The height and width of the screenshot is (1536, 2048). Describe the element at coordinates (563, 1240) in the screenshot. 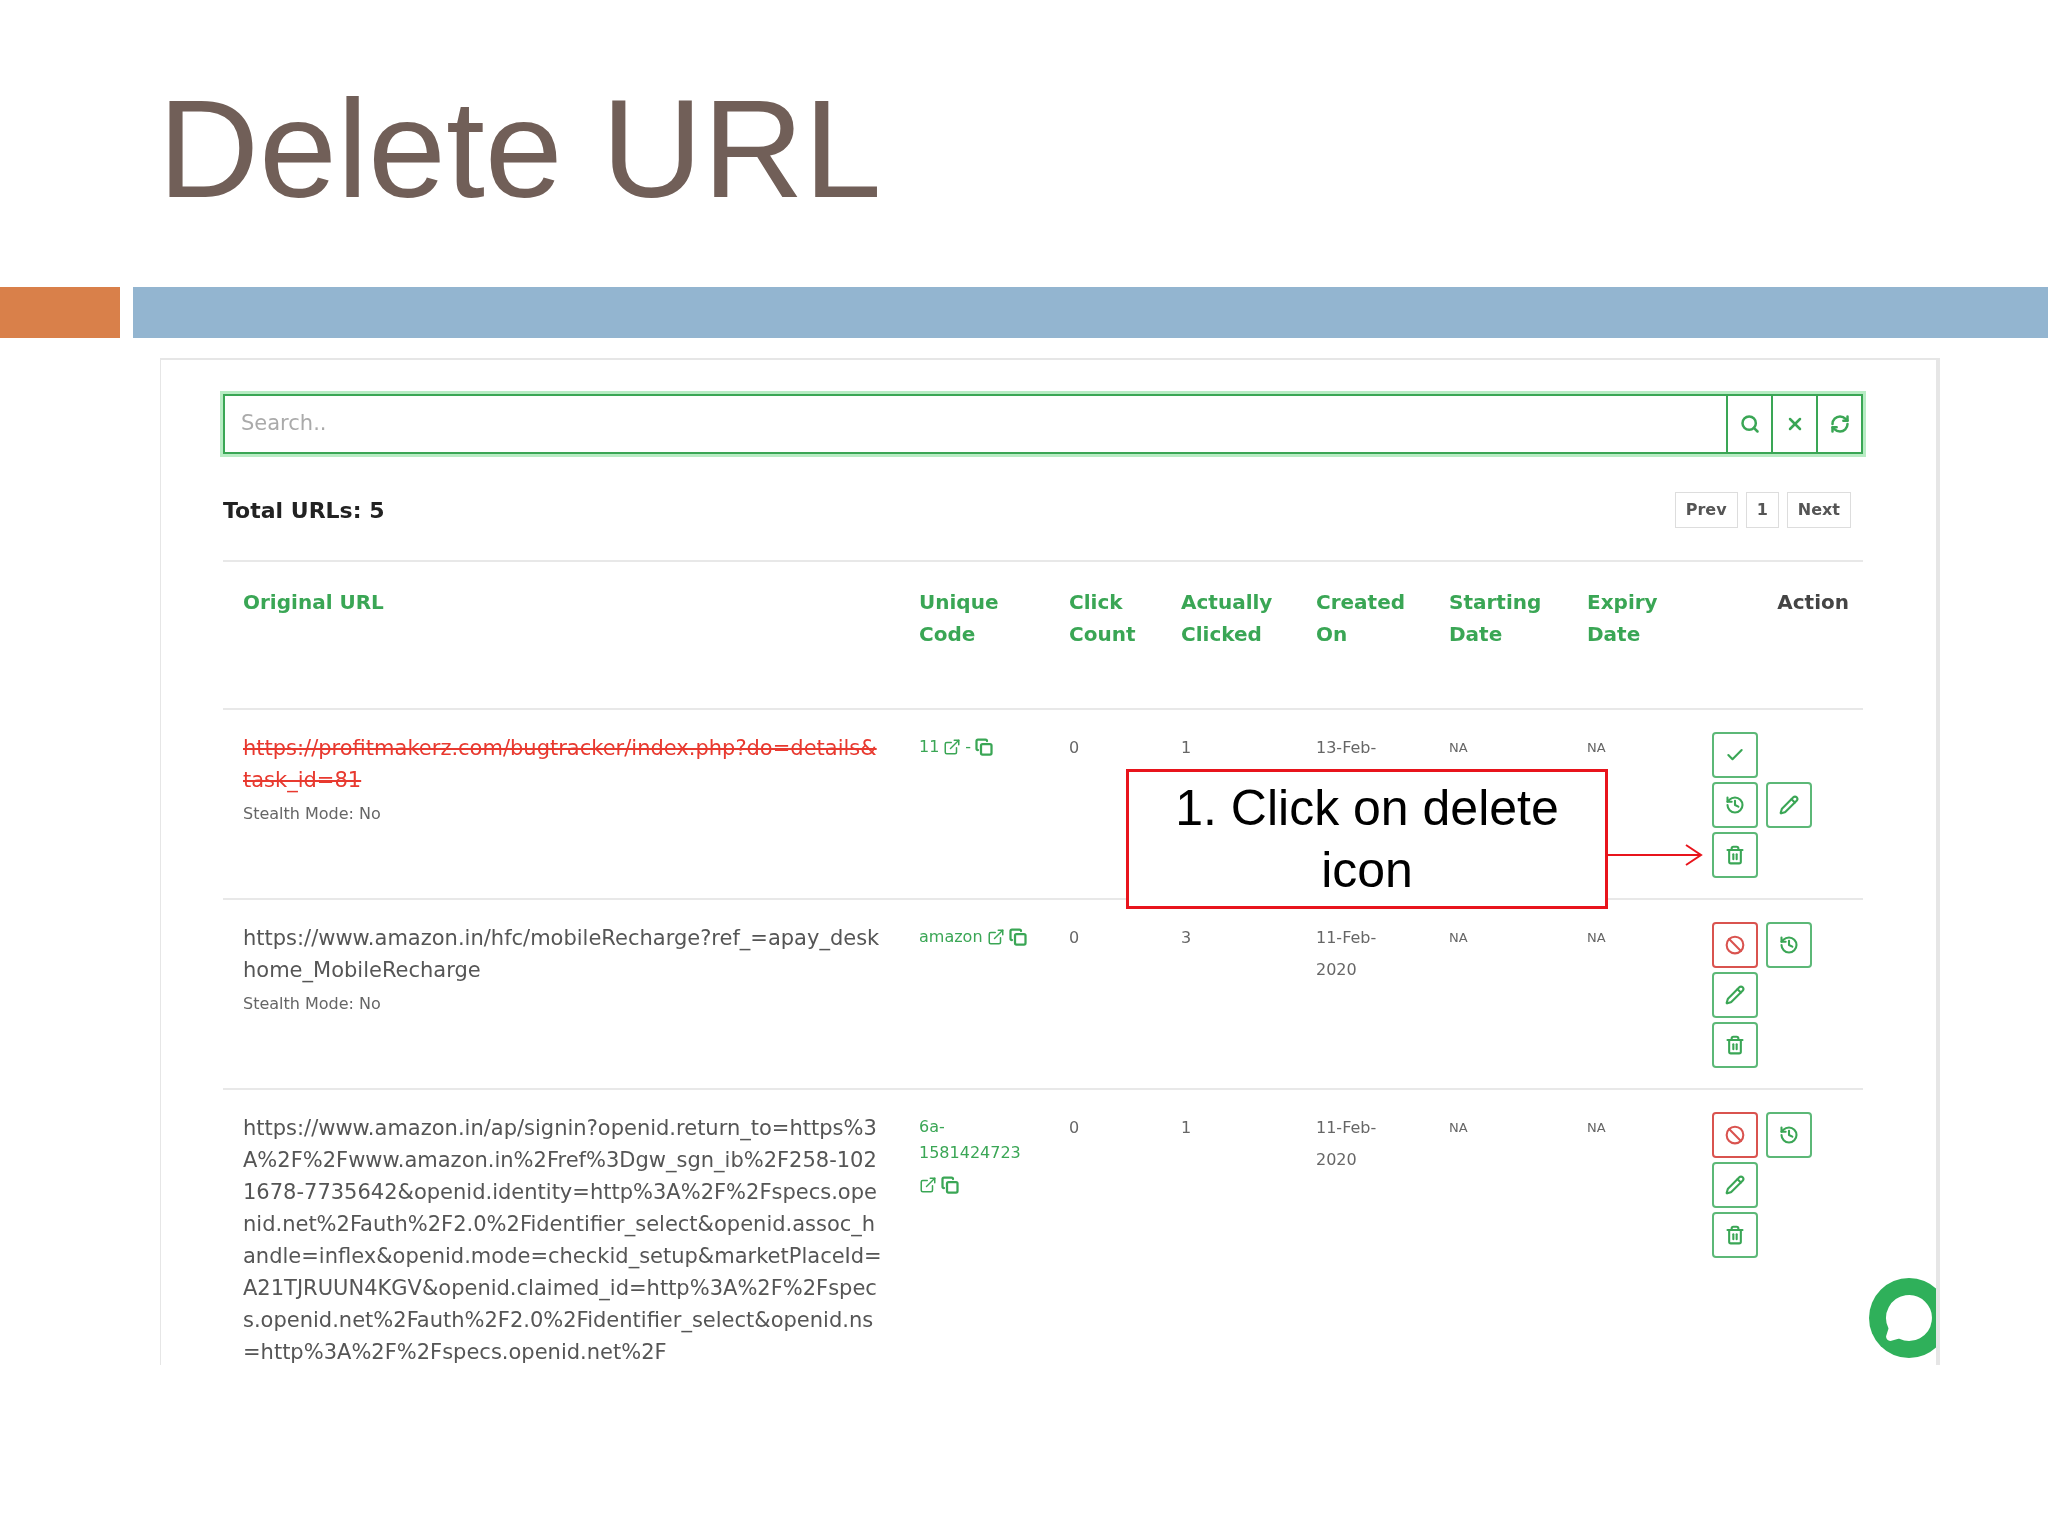

I see `url-text: https://www.amazon.in/ap/signin?openid.return_to=https%3A%2F%2Fwww.amazon.in%2Fref%3Dgw_sgn_ib%2F258-1021678-7735642&openid.identity=http%3A%2F%2Fspecs.openid.net%2Fauth%2F2.0%2Fidentifier_select&openid.assoc_handle=inflex&openid.mode=checkid_setup&marketPlaceId=A21TJRUUN4KGV&openid.claimed_id=http%3A%2F%2Fspecs.openid.net%2Fauth%2F2.0%2Fidentifier_select&openid.ns=http%3A%2F%2Fspecs.openid.net%2F` at that location.